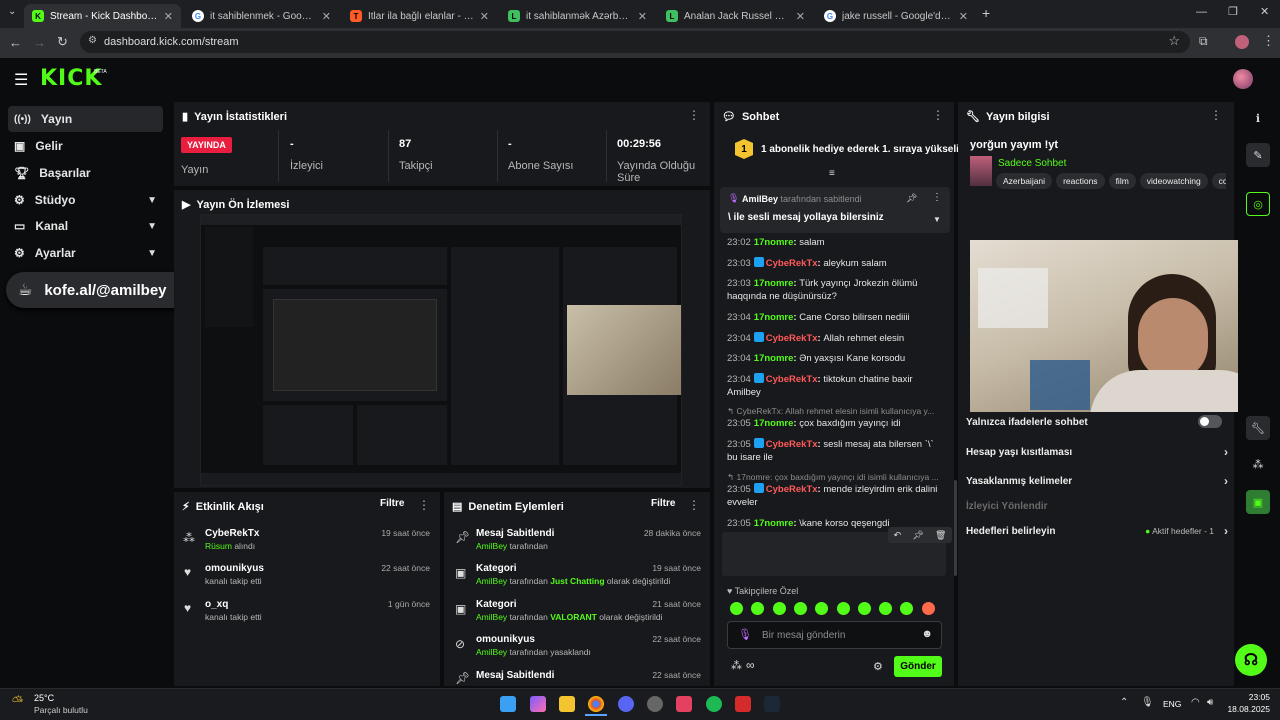 The image size is (1280, 720). Describe the element at coordinates (927, 634) in the screenshot. I see `emoji-icon: ☻` at that location.